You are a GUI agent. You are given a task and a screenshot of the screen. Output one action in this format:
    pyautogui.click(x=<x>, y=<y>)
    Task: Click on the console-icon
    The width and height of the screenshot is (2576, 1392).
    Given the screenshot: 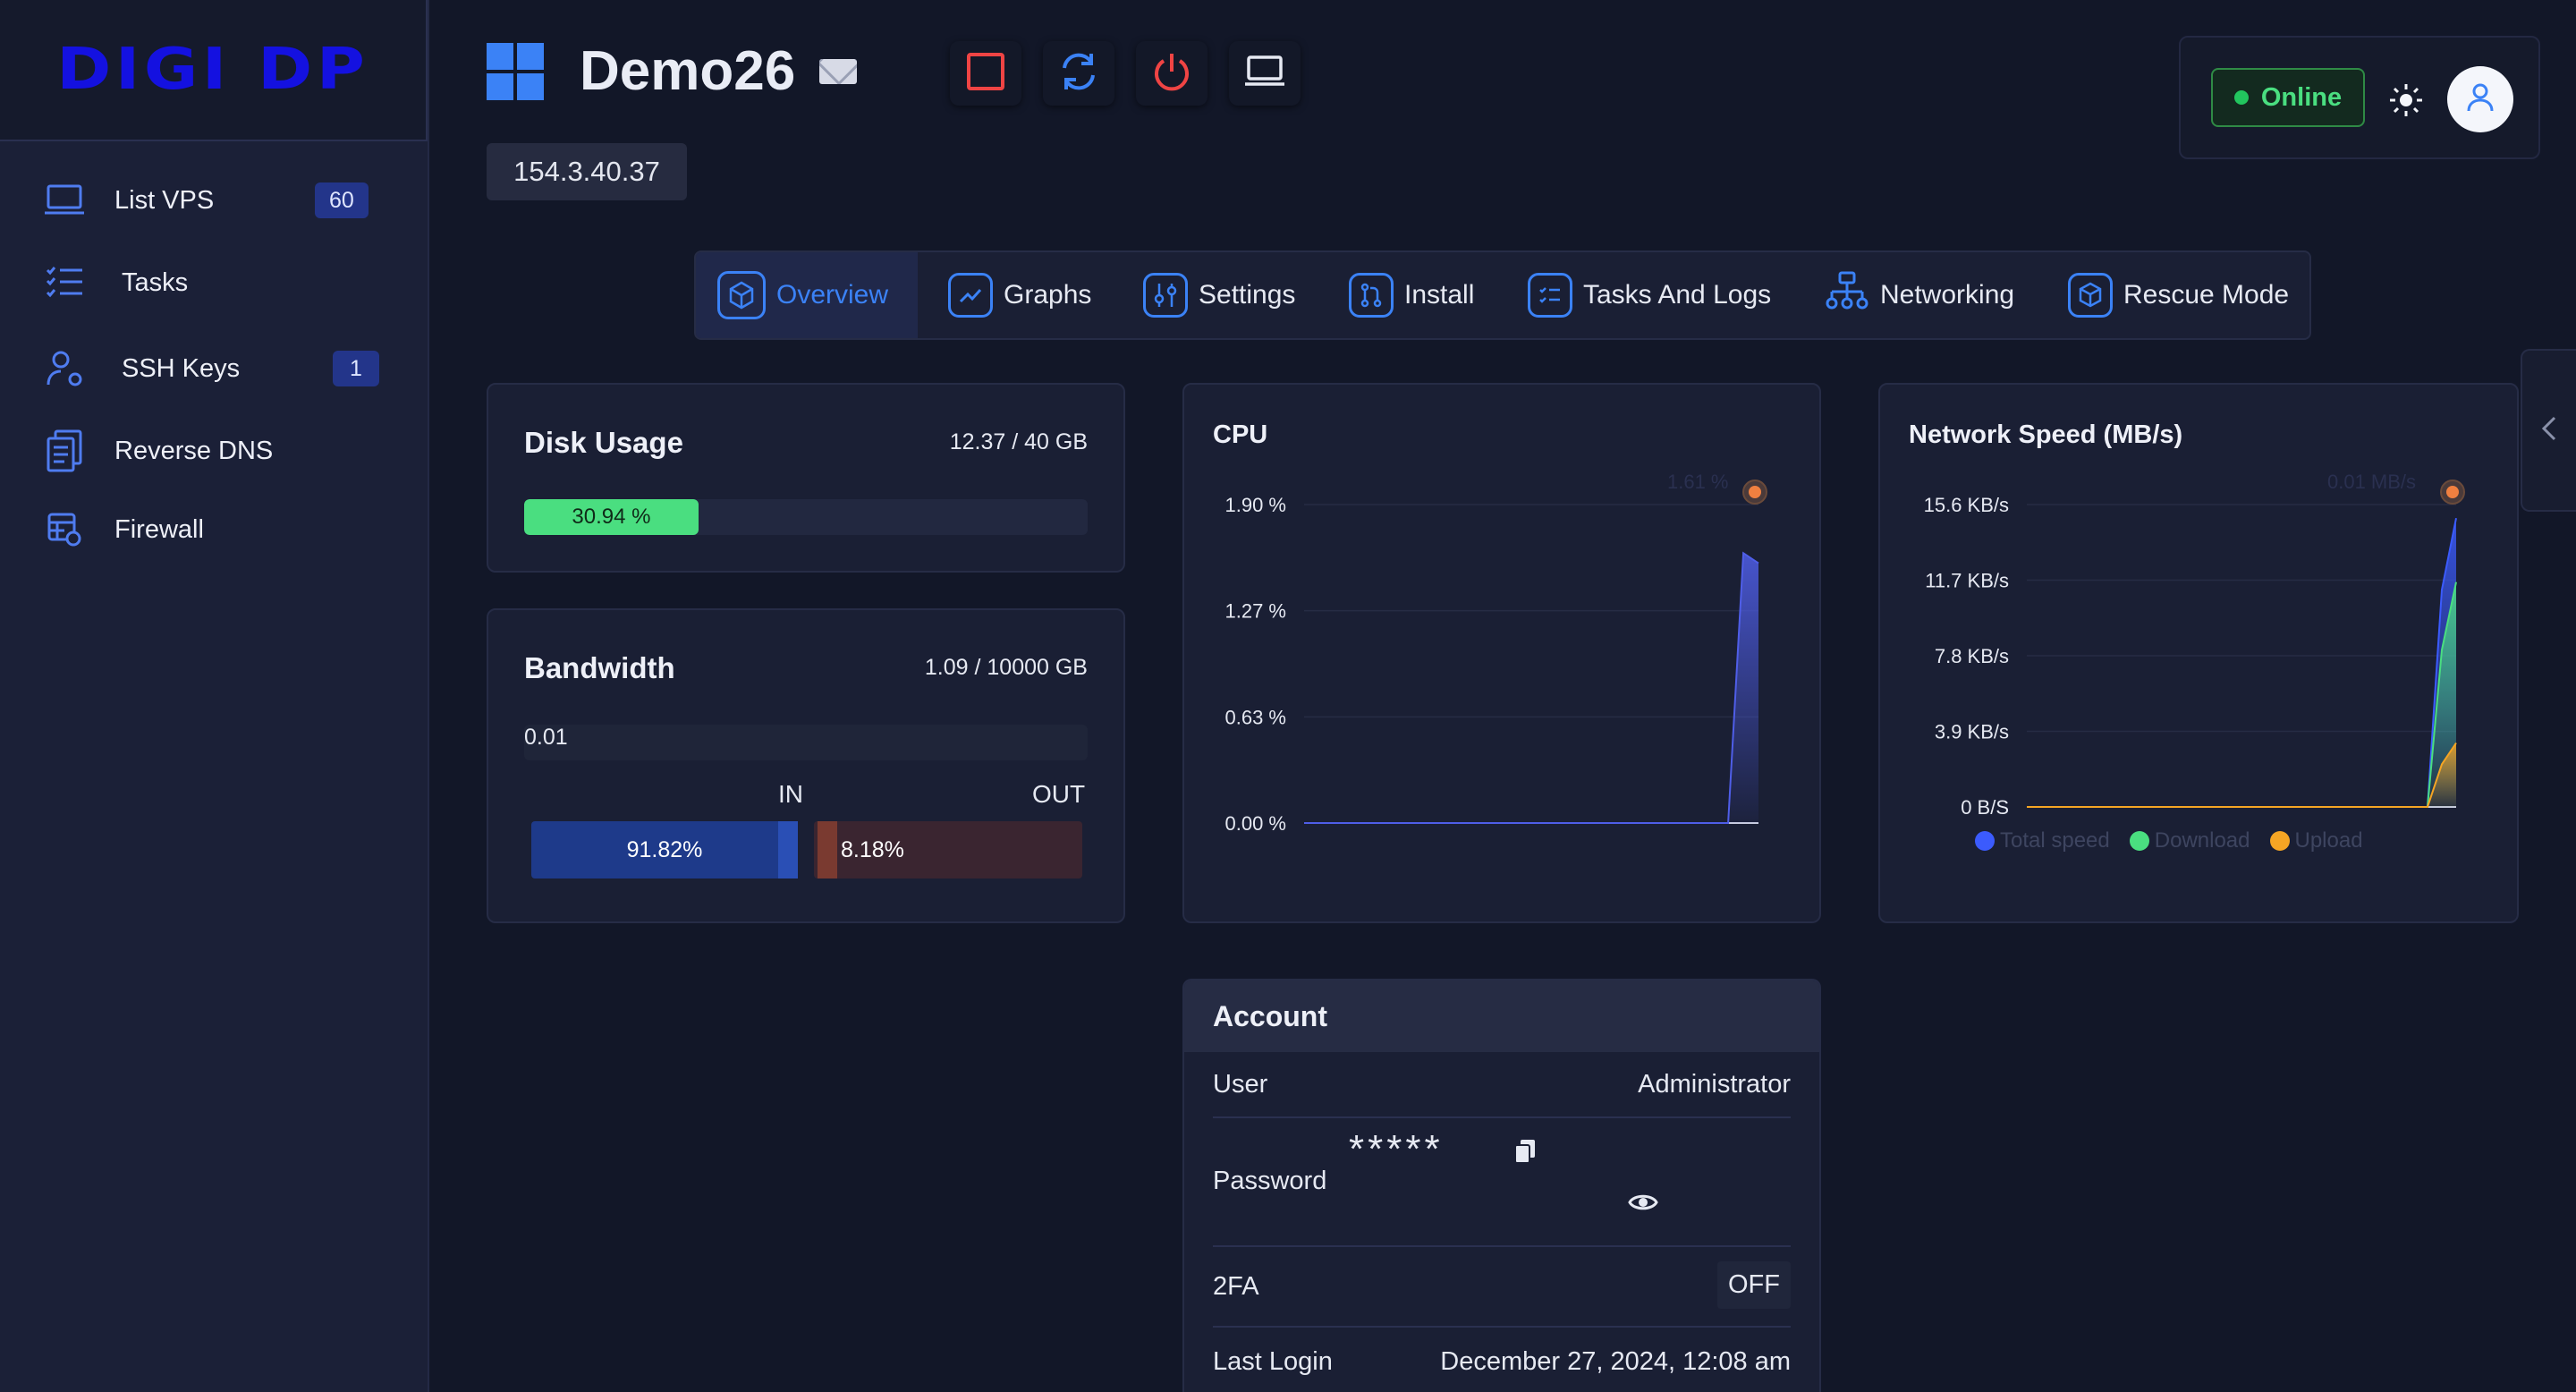 What is the action you would take?
    pyautogui.click(x=1264, y=74)
    